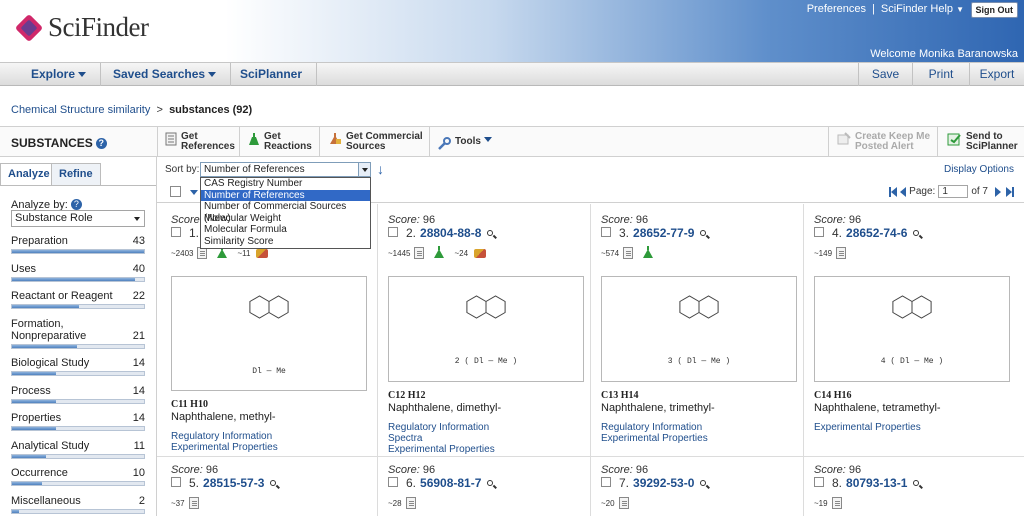 The height and width of the screenshot is (516, 1024). Describe the element at coordinates (876, 233) in the screenshot. I see `cas-registry-link: 28652-74-6` at that location.